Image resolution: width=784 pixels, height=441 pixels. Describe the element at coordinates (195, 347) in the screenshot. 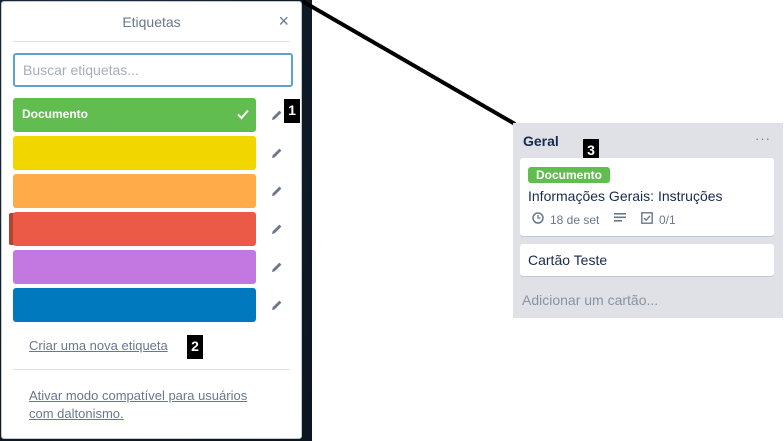

I see `annotation-2: 2` at that location.